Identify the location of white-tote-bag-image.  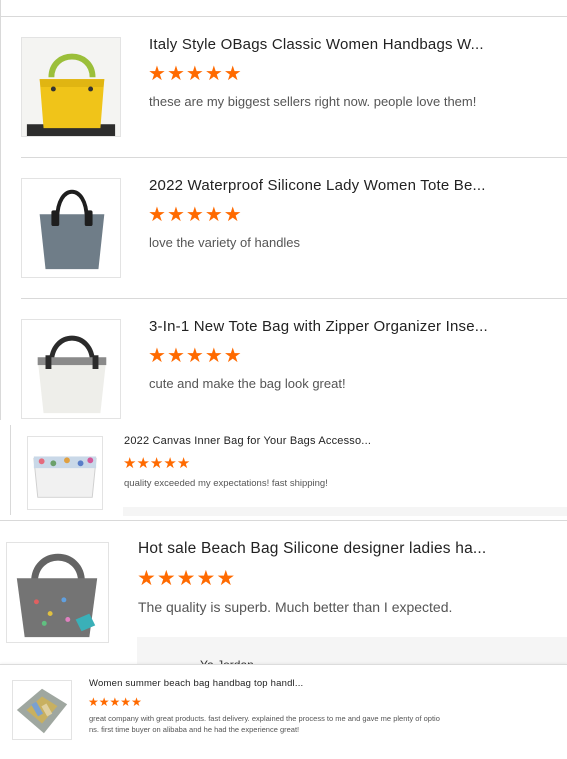
(71, 369).